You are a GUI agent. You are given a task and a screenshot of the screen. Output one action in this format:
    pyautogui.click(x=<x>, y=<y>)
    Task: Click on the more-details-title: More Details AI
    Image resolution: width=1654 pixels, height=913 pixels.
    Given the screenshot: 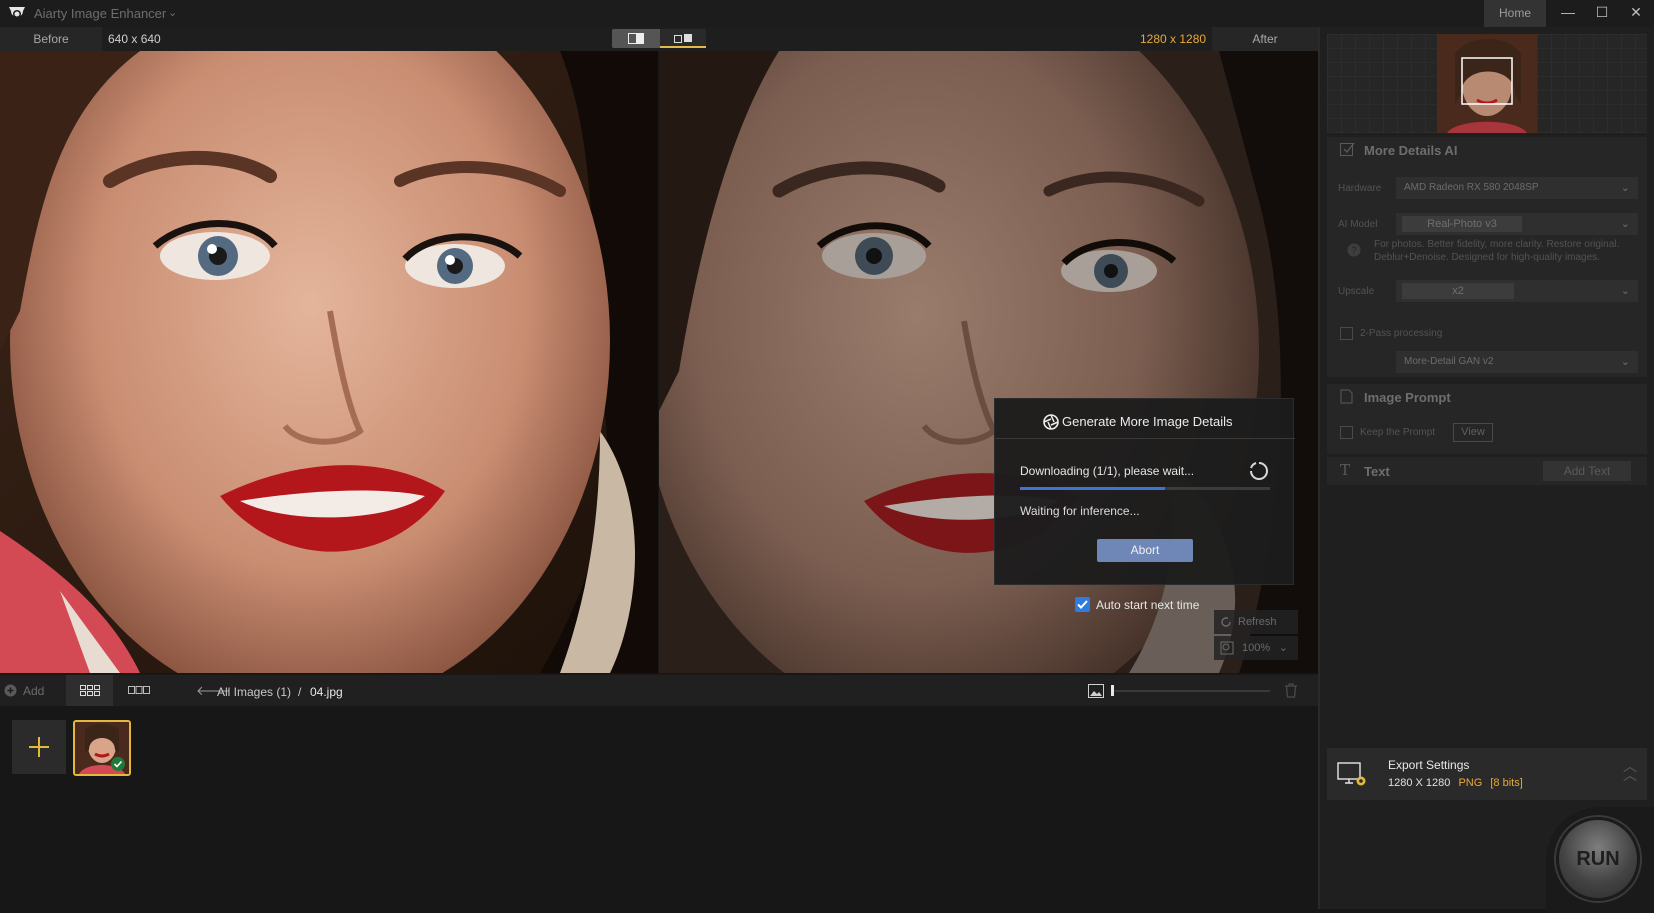 What is the action you would take?
    pyautogui.click(x=1411, y=150)
    